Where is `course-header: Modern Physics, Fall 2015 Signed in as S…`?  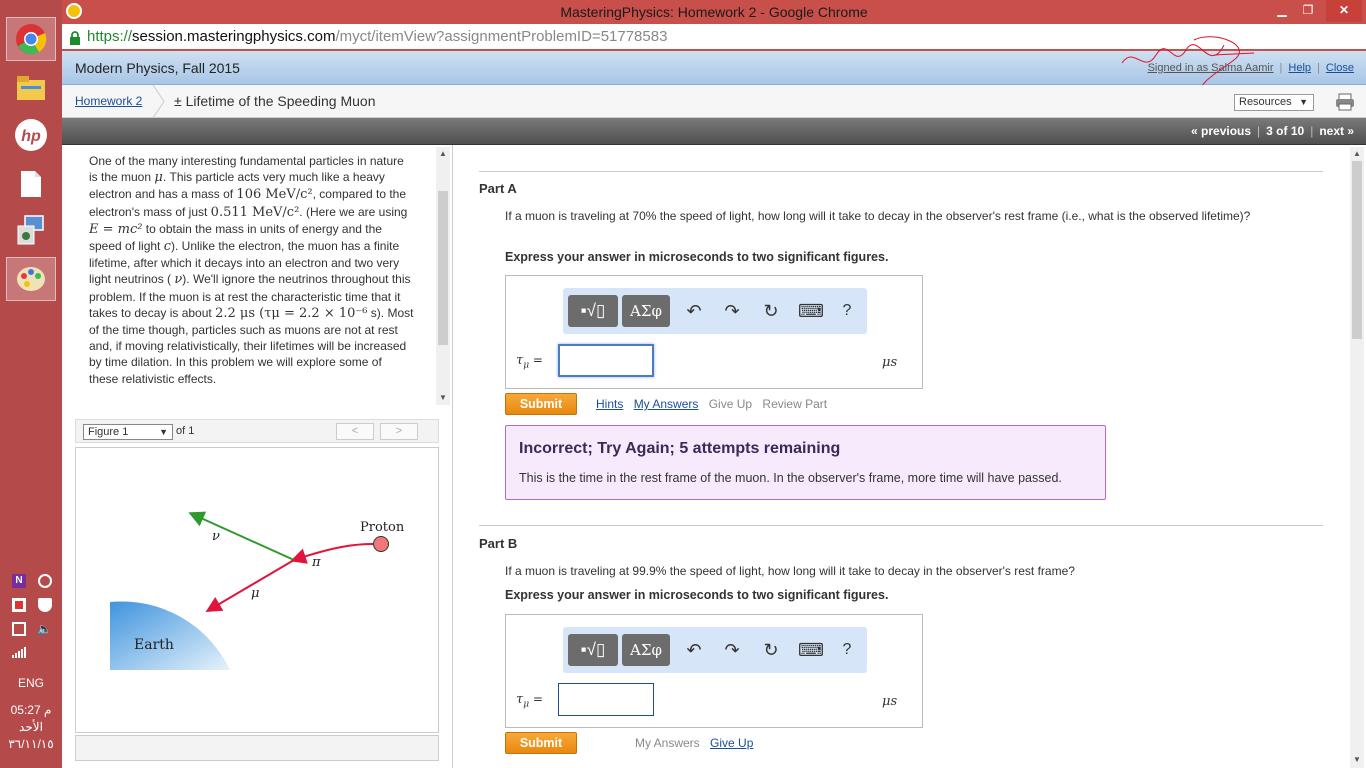
course-header: Modern Physics, Fall 2015 Signed in as S… is located at coordinates (714, 65).